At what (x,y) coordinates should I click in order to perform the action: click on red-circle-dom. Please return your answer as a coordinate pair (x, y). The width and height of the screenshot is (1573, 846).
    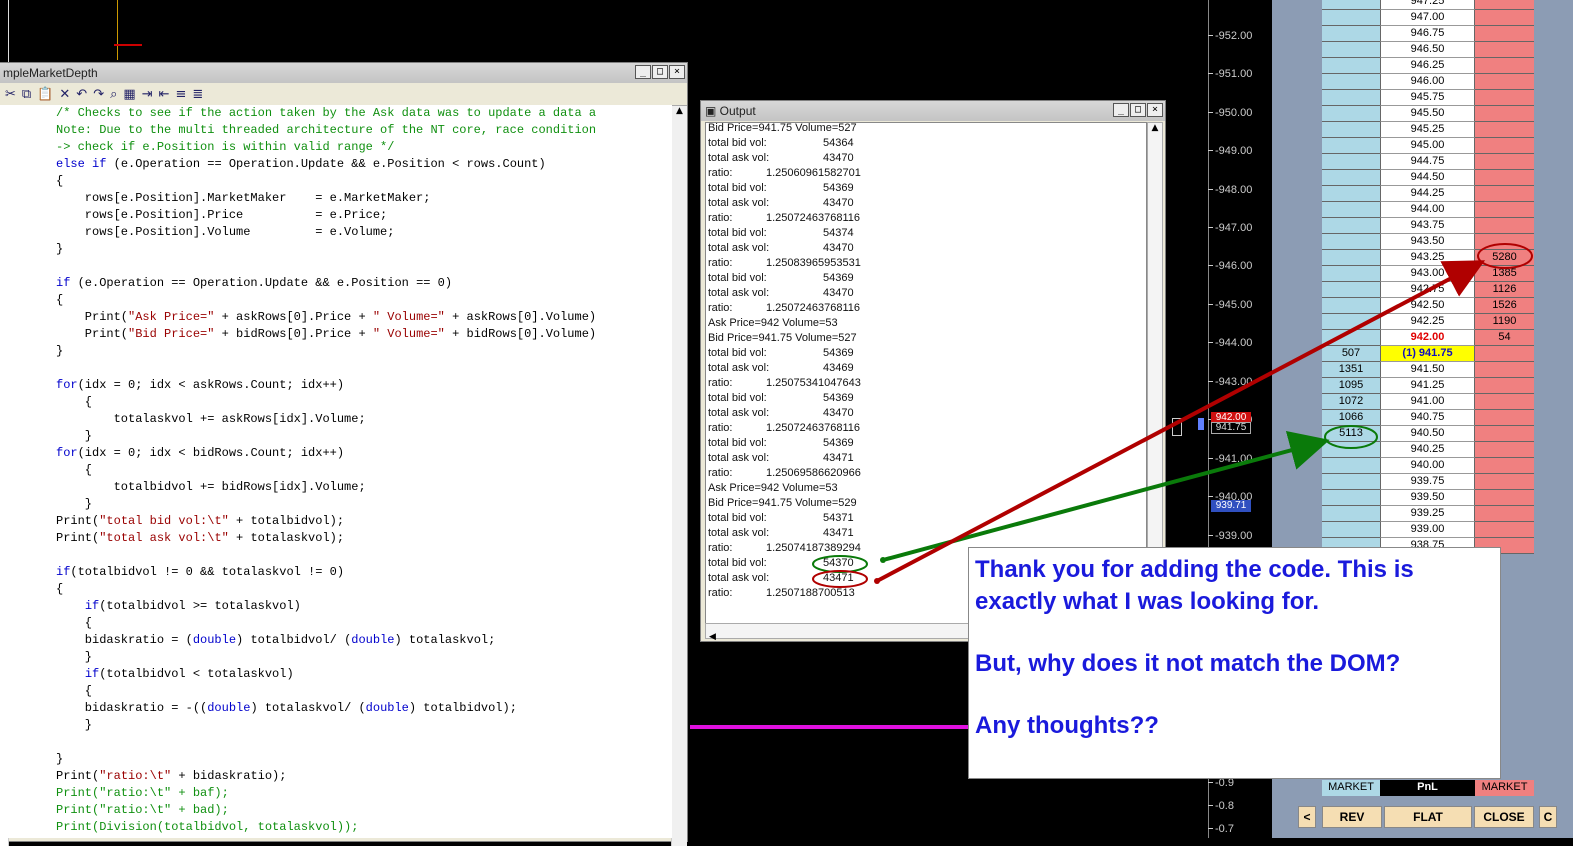
    Looking at the image, I should click on (1505, 256).